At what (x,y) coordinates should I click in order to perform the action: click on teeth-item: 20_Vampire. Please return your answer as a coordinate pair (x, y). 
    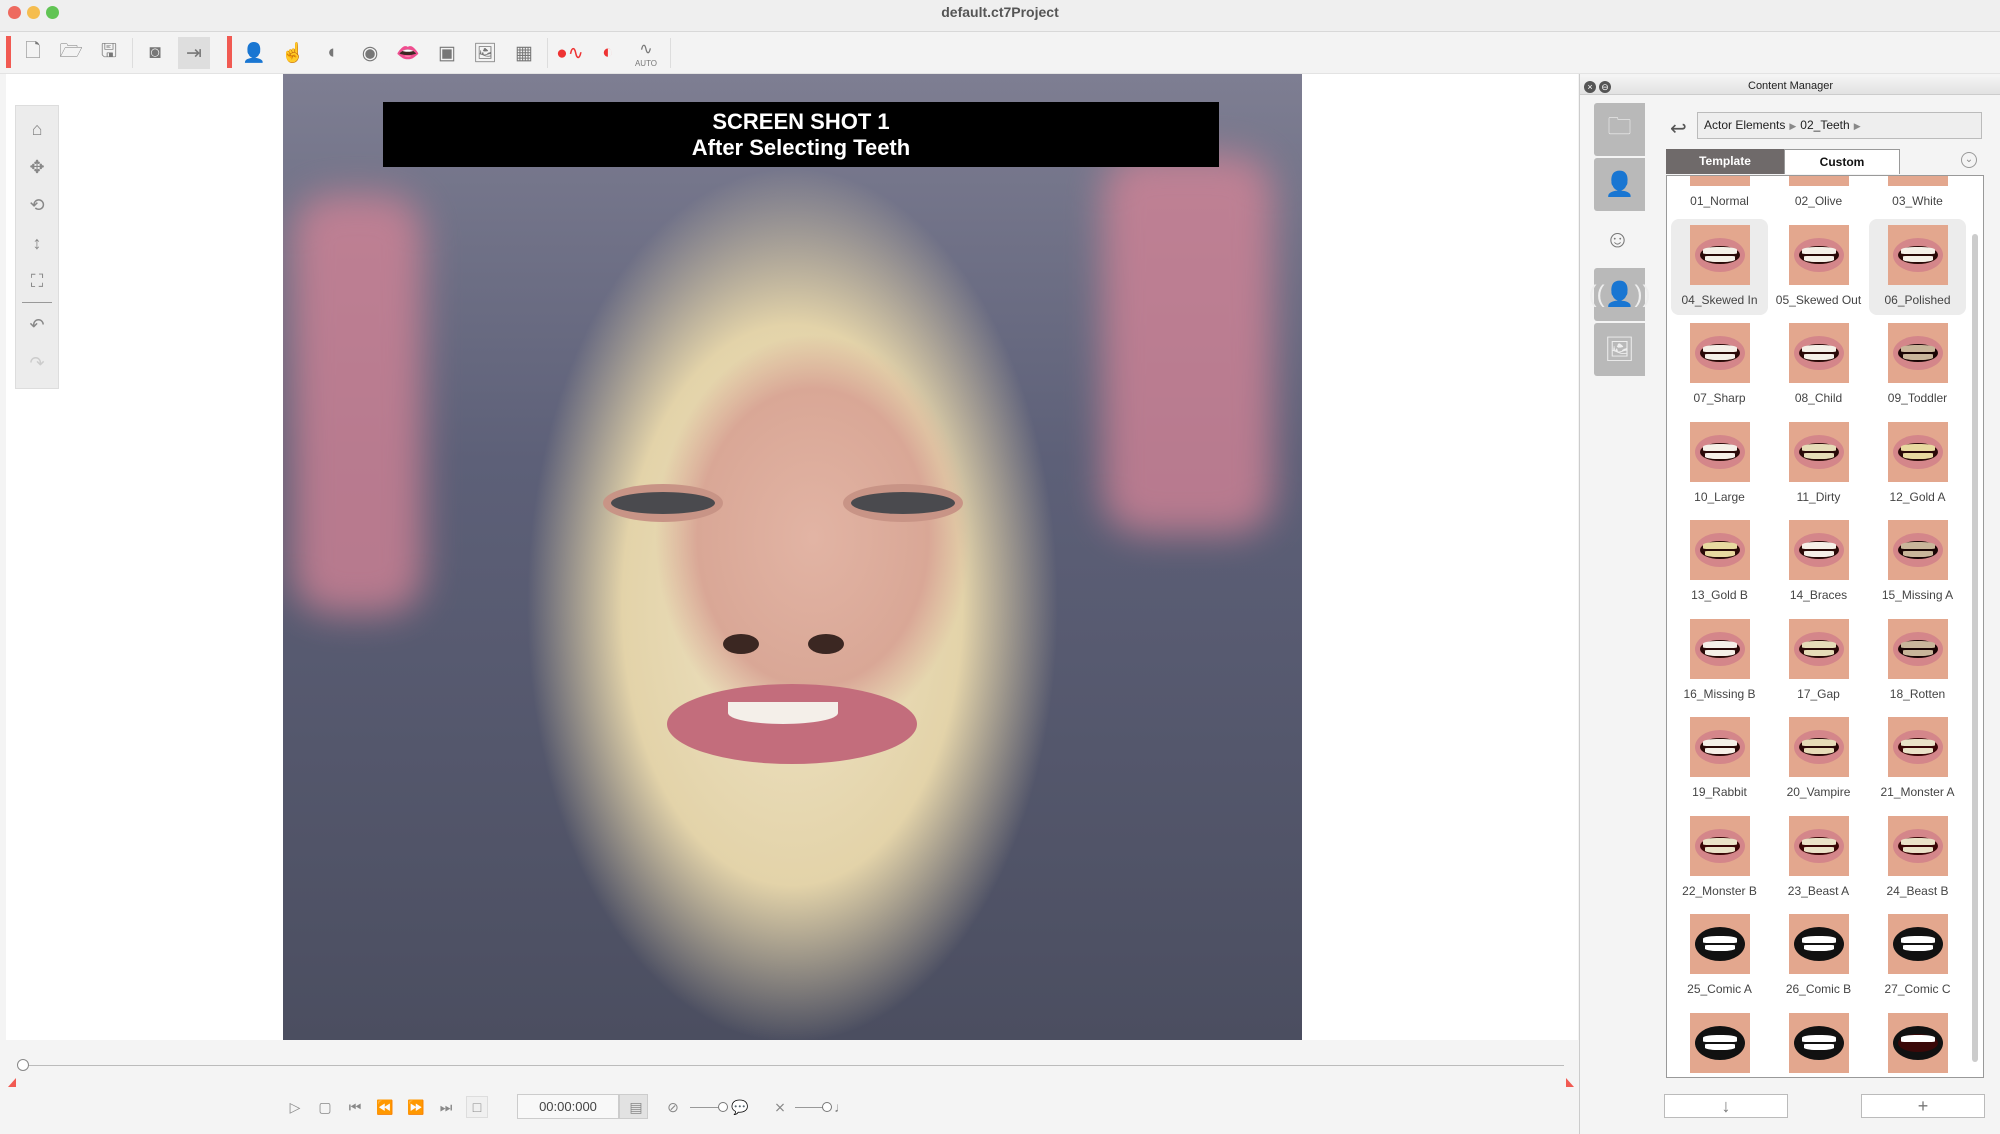
    Looking at the image, I should click on (1818, 759).